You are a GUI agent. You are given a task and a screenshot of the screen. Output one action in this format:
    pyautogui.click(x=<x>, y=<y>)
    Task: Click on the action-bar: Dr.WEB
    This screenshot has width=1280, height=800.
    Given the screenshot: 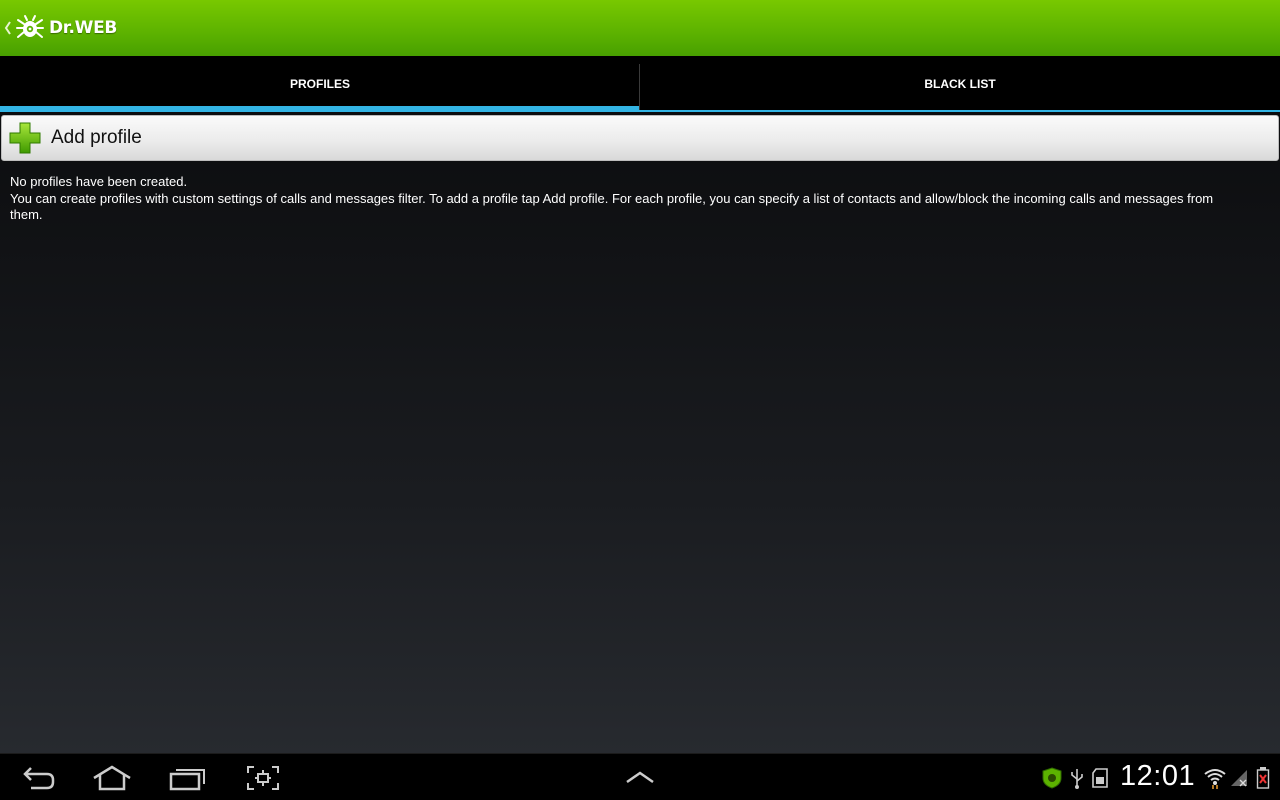 What is the action you would take?
    pyautogui.click(x=640, y=28)
    